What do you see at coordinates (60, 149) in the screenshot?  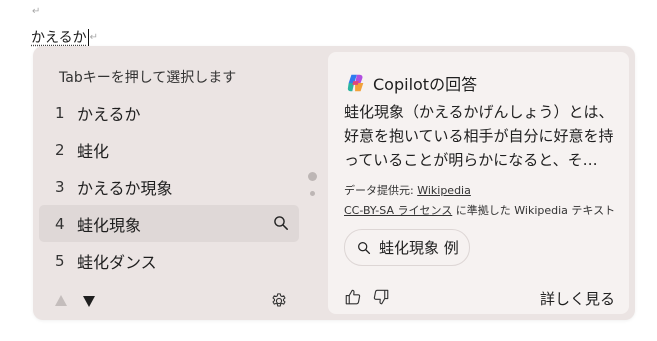 I see `candidate-number: 2` at bounding box center [60, 149].